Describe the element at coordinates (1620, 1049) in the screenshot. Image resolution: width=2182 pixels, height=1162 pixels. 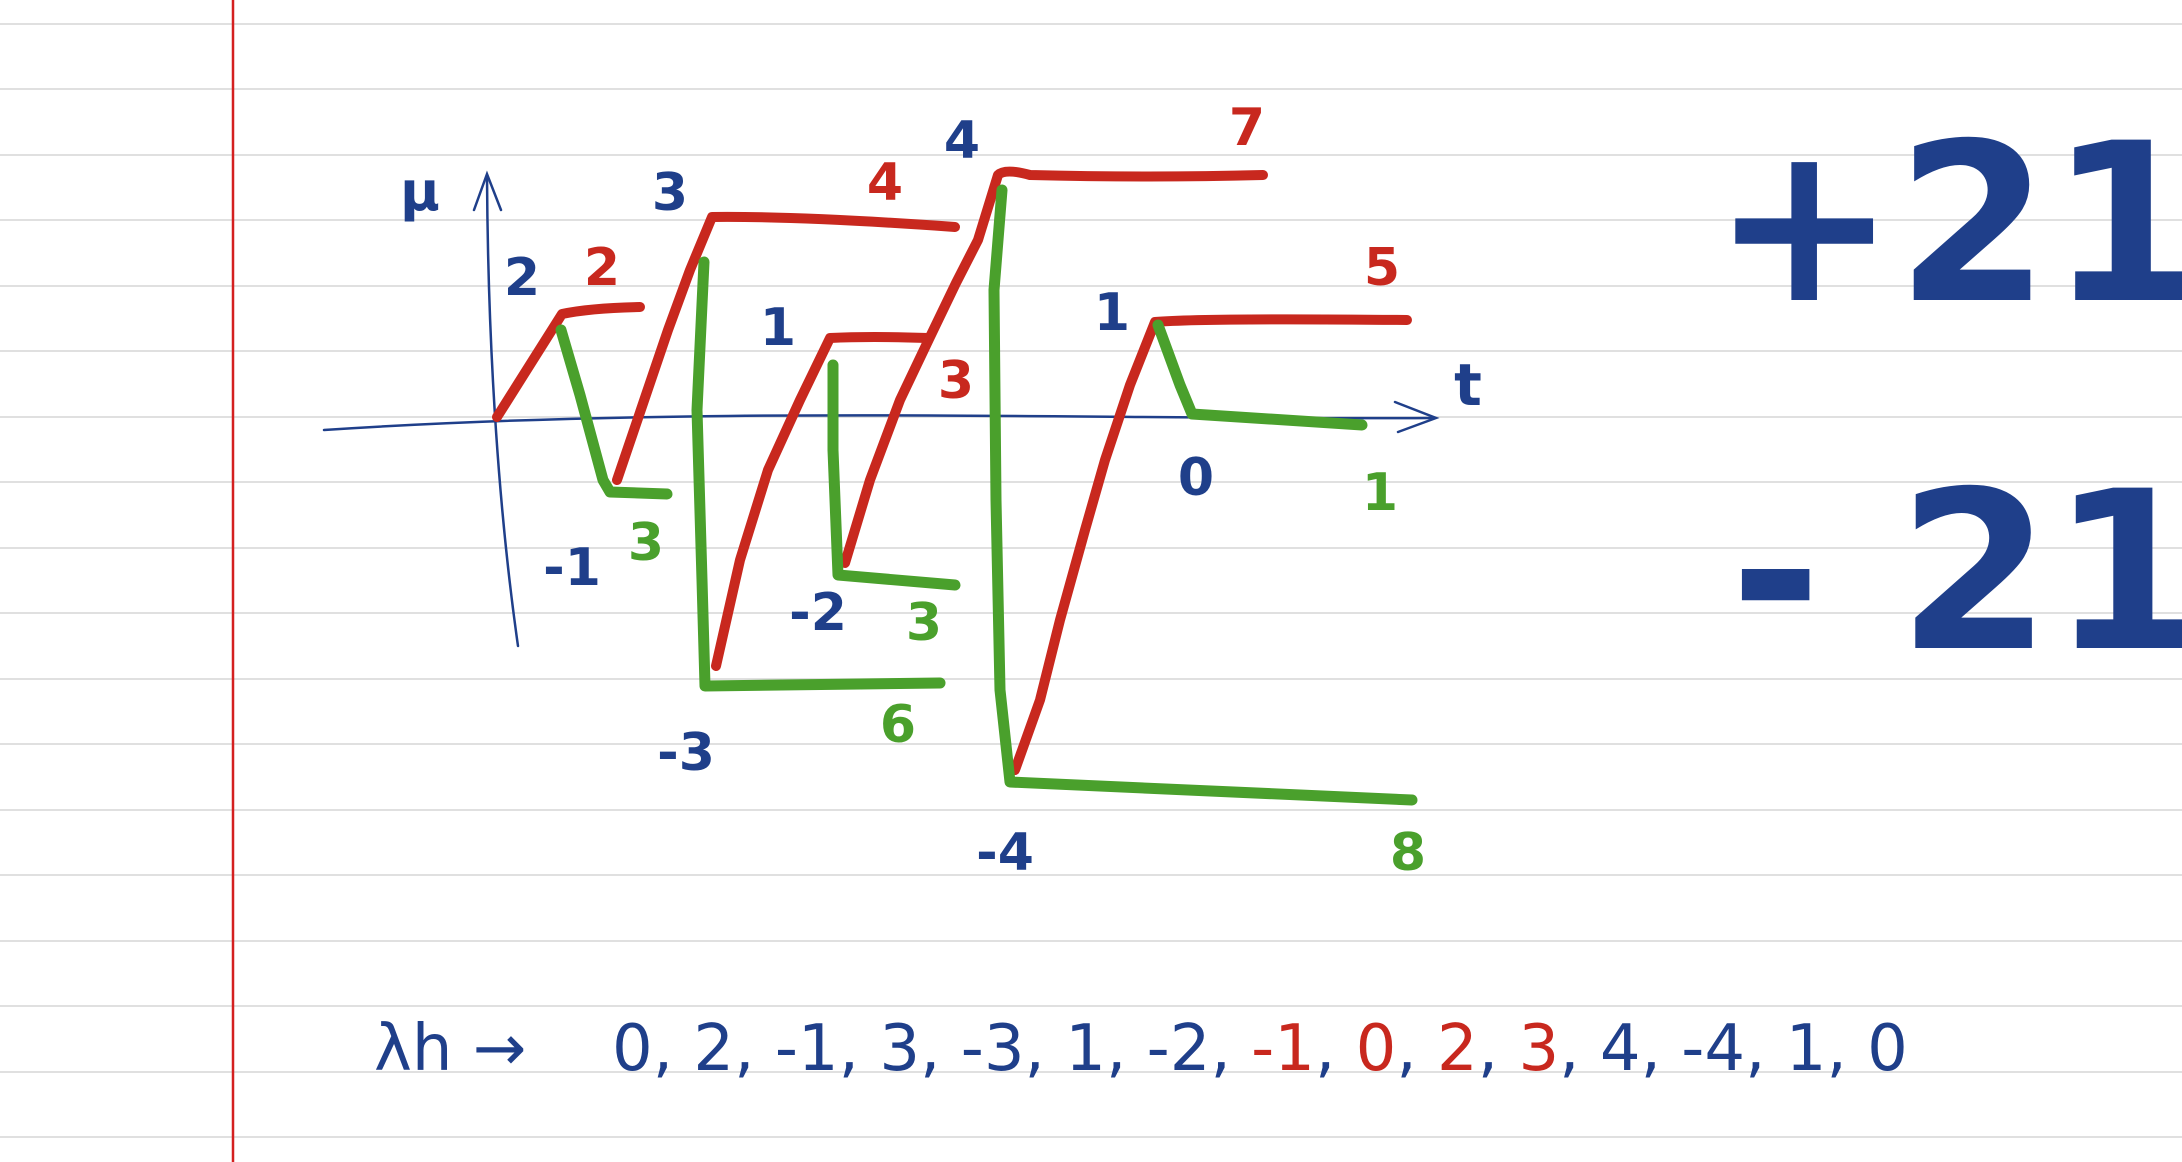
I see `sequence-item: 4` at that location.